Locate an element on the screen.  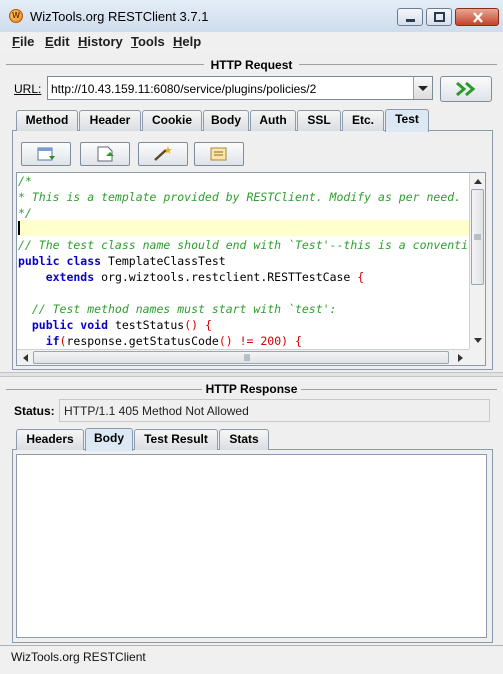
request-section-title: HTTP Request is located at coordinates (251, 65).